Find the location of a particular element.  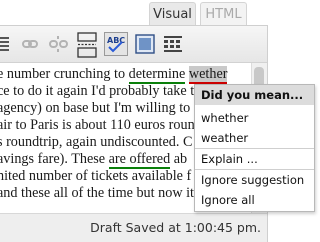

text-line: e number crunching to determine wether is located at coordinates (114, 75).